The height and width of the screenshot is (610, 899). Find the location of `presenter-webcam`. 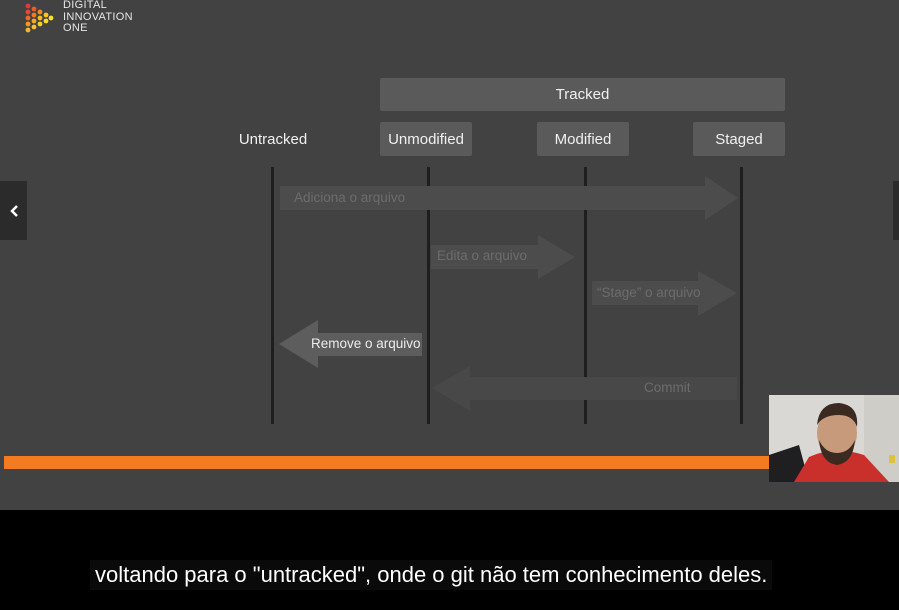

presenter-webcam is located at coordinates (834, 438).